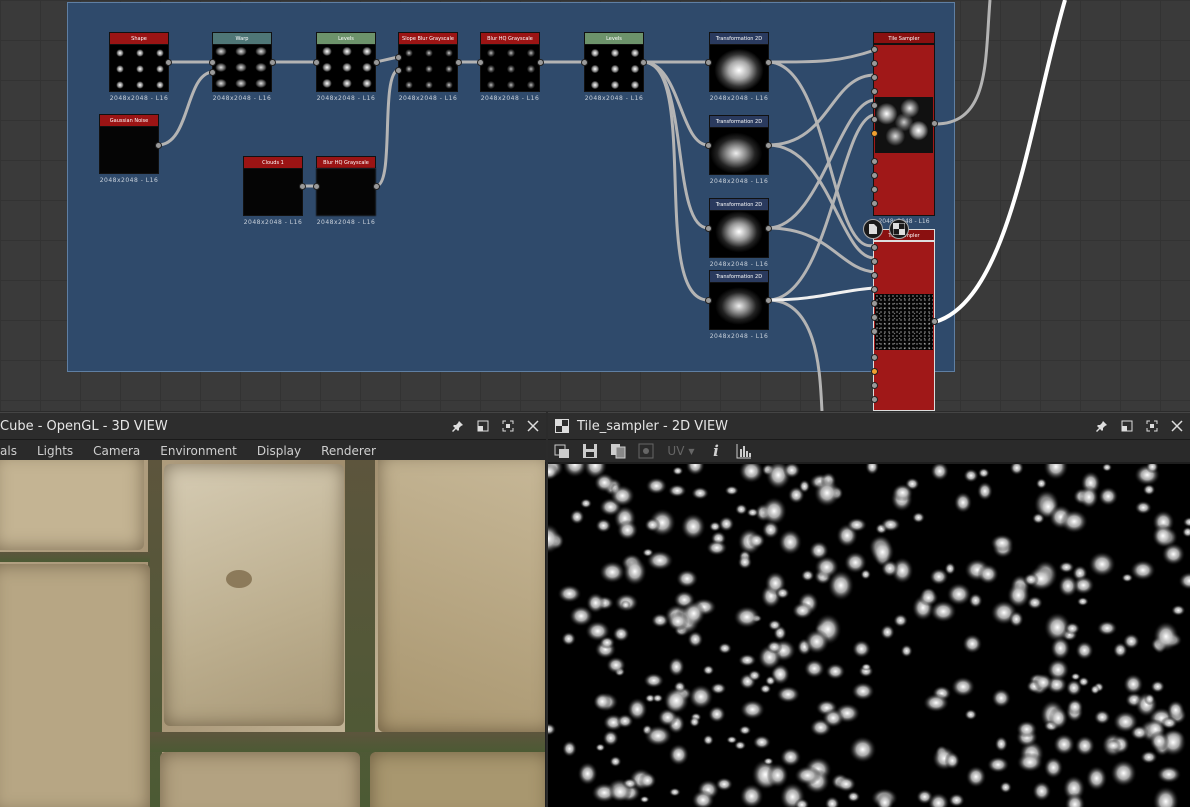  What do you see at coordinates (116, 451) in the screenshot?
I see `menu-camera: Camera` at bounding box center [116, 451].